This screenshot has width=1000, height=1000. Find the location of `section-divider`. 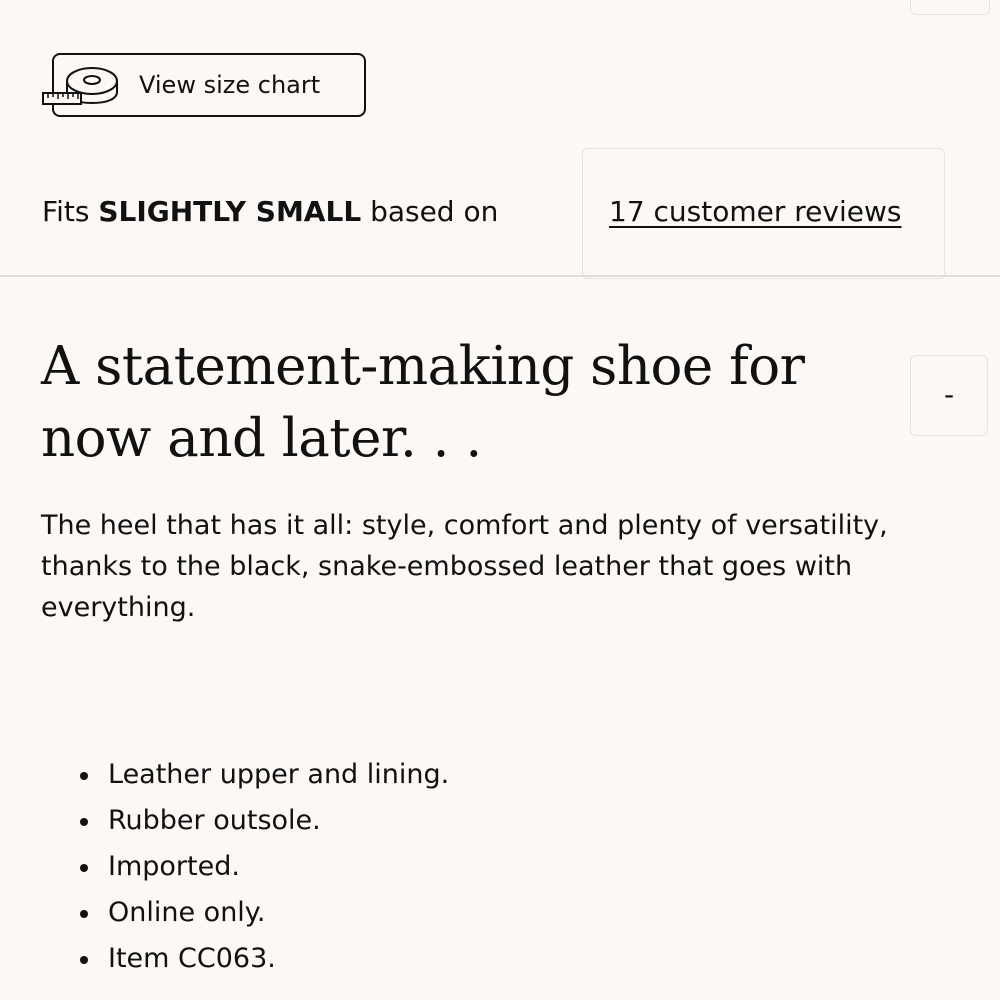

section-divider is located at coordinates (500, 276).